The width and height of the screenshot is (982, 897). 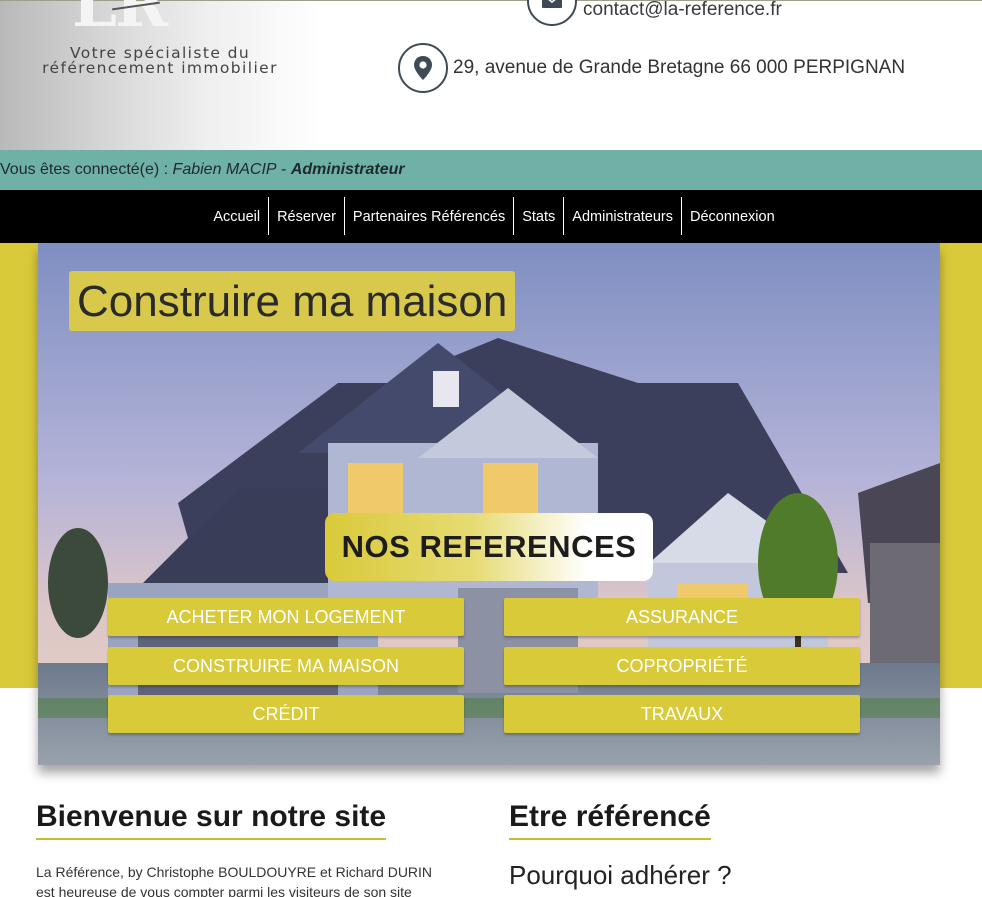 I want to click on nav-link-administrateurs: Administrateurs, so click(x=622, y=217).